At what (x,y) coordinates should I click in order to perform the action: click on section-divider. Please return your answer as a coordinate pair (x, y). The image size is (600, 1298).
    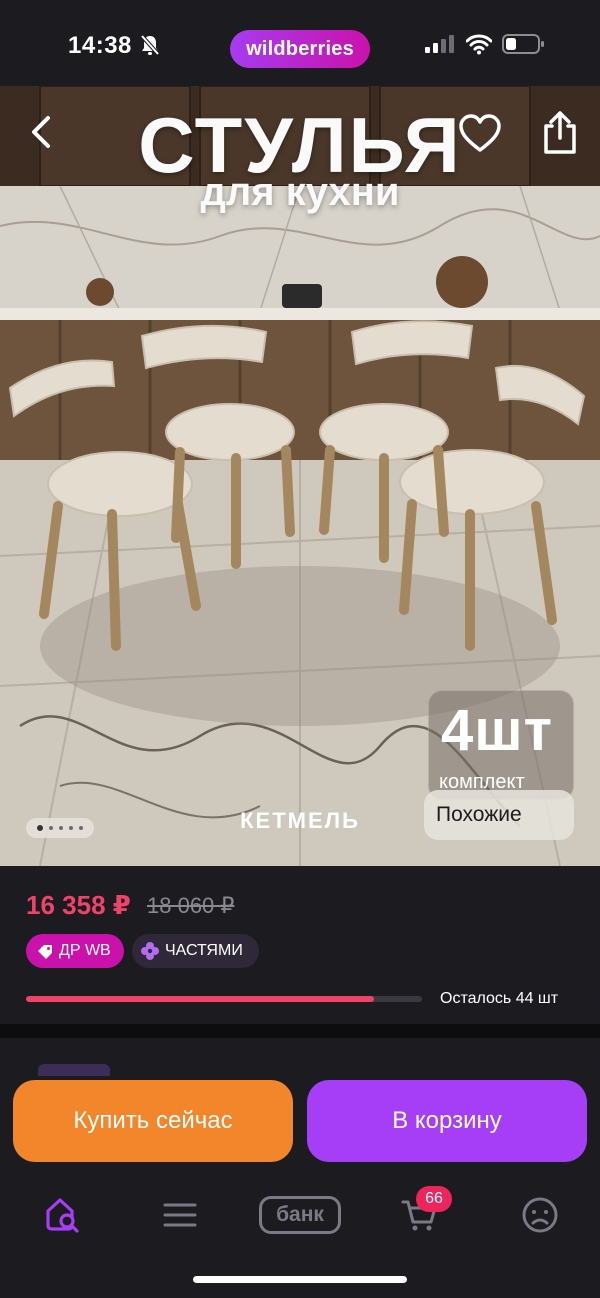
    Looking at the image, I should click on (300, 1031).